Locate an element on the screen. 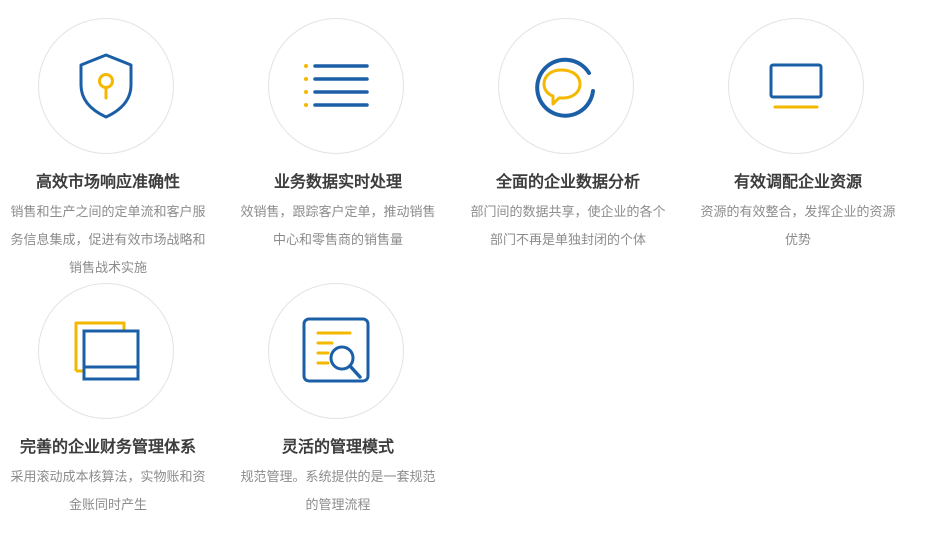  feature-title: 业务数据实时处理 is located at coordinates (337, 181).